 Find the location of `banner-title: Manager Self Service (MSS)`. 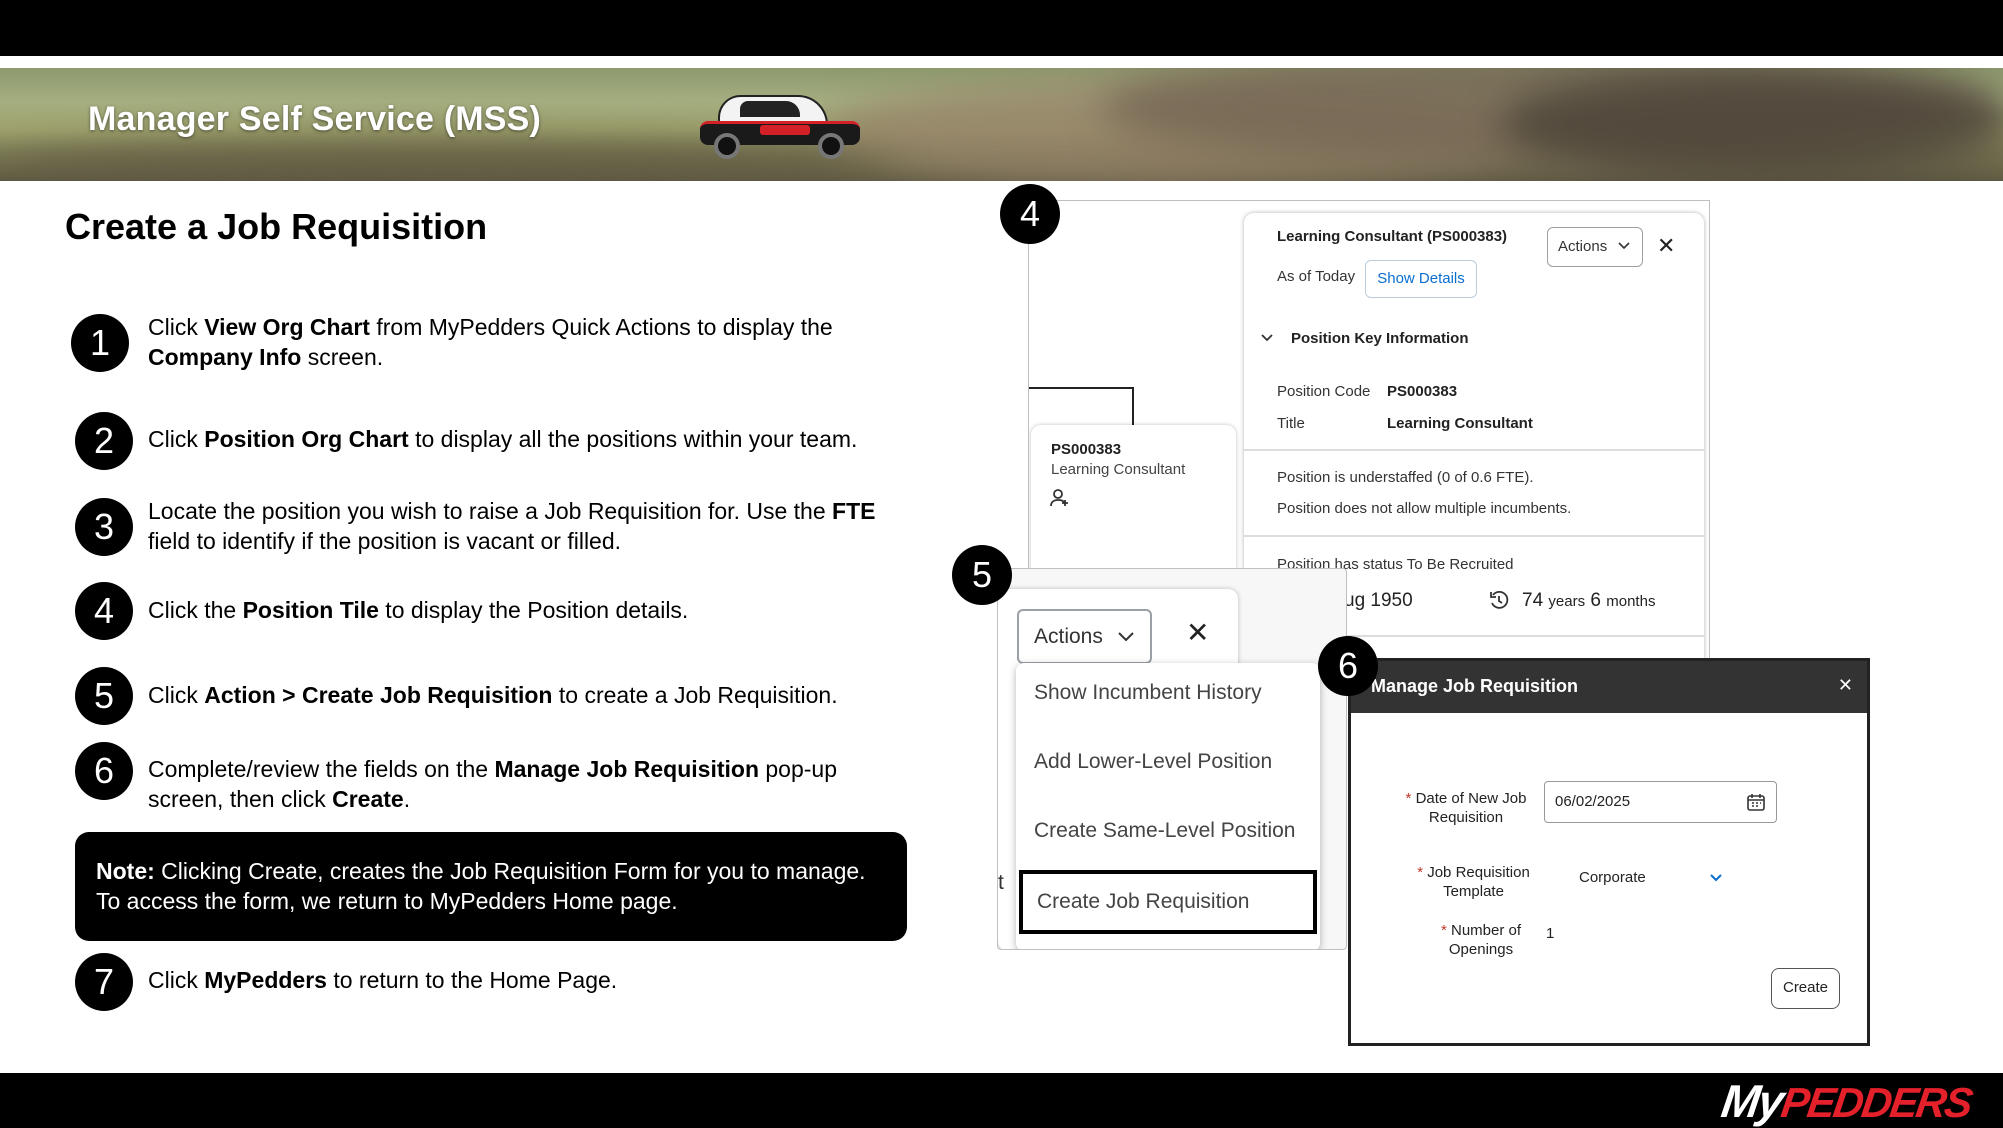

banner-title: Manager Self Service (MSS) is located at coordinates (315, 119).